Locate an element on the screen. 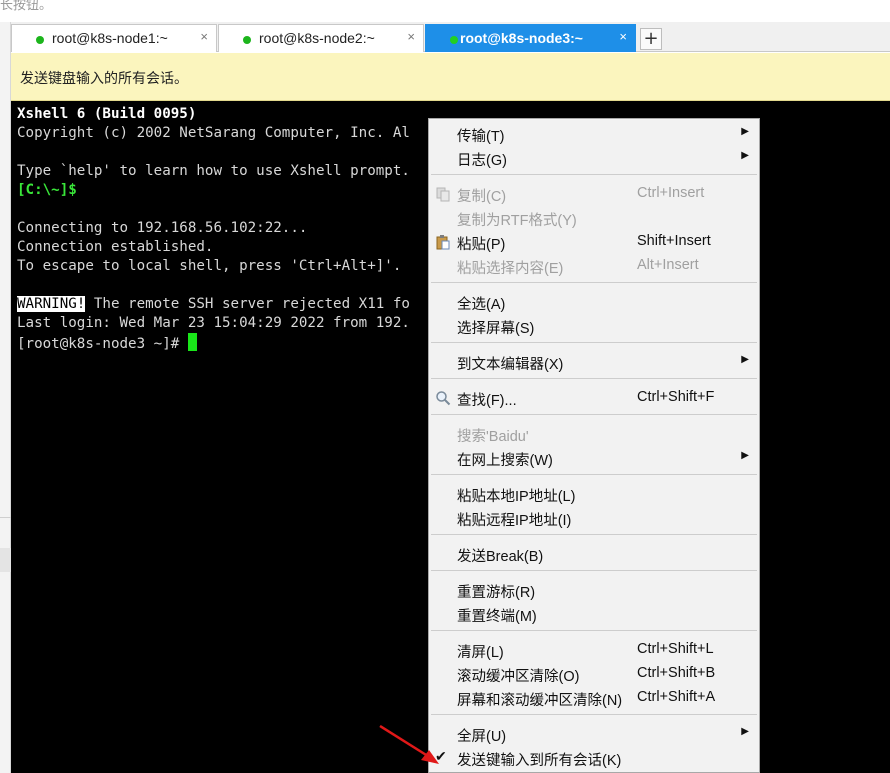 The height and width of the screenshot is (773, 890). menu-item-label: 滚动缓冲区清除(O) is located at coordinates (518, 677).